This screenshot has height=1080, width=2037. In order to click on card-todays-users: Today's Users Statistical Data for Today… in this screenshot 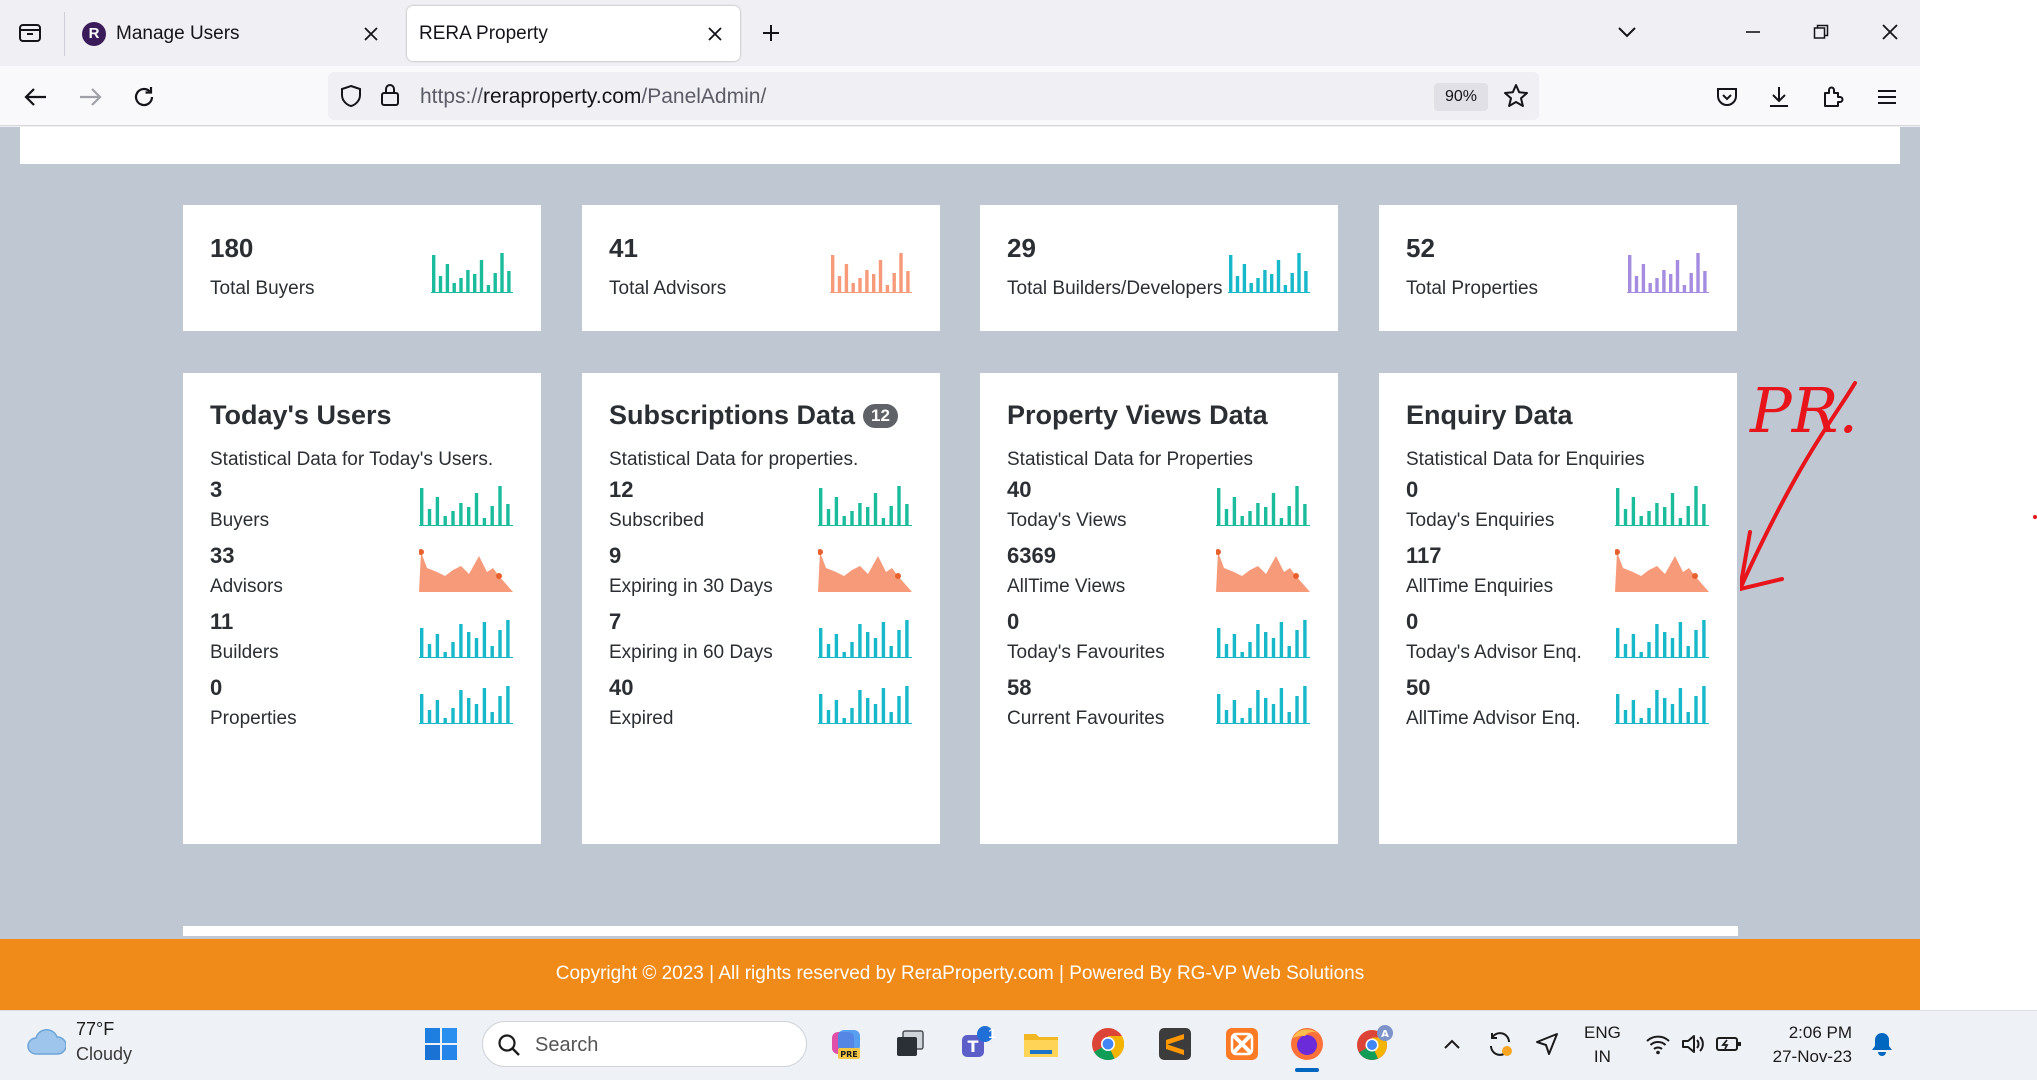, I will do `click(362, 608)`.